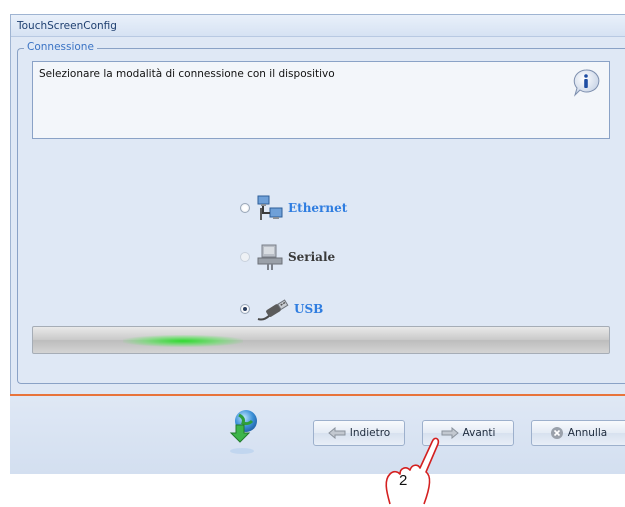 This screenshot has width=625, height=507. I want to click on arrow-left-icon, so click(337, 433).